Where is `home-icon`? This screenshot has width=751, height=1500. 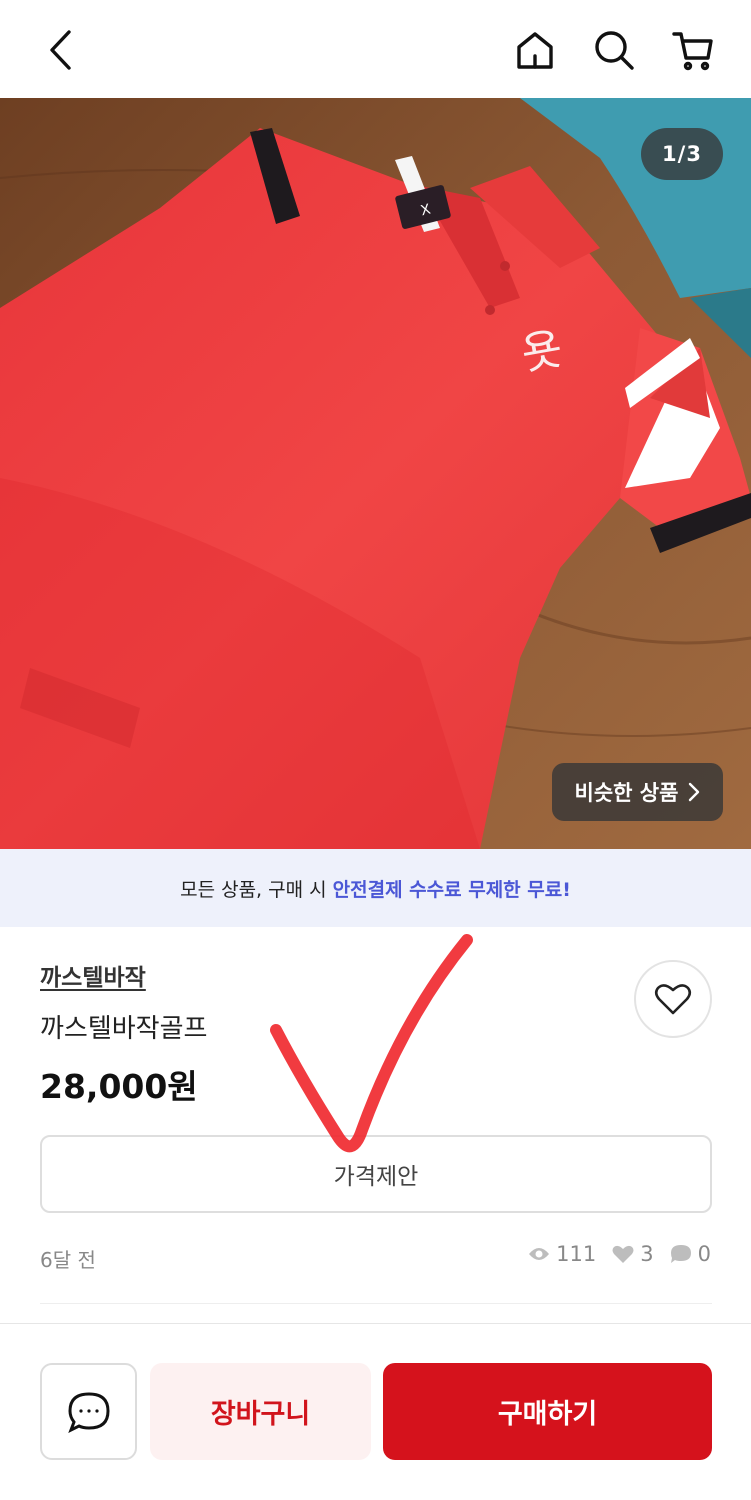 home-icon is located at coordinates (535, 50).